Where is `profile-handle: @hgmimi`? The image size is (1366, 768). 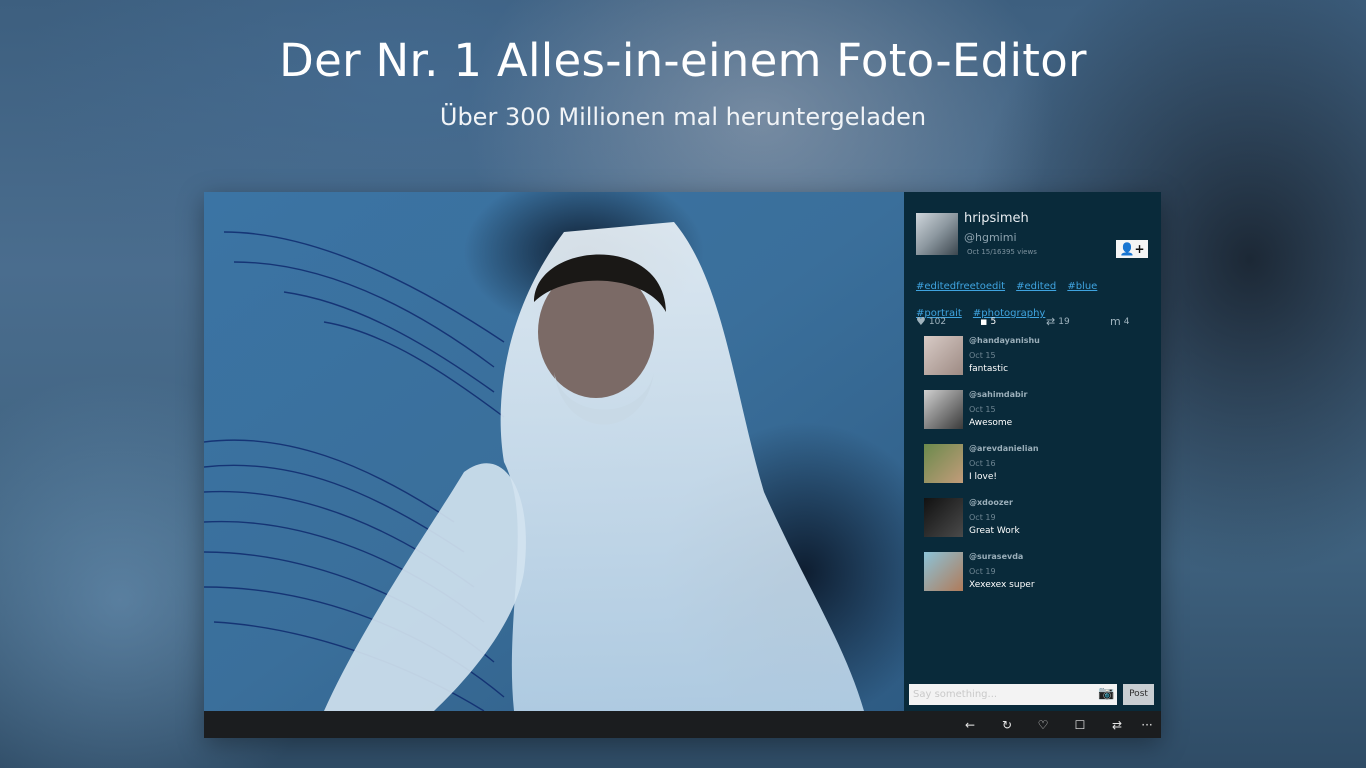
profile-handle: @hgmimi is located at coordinates (990, 237).